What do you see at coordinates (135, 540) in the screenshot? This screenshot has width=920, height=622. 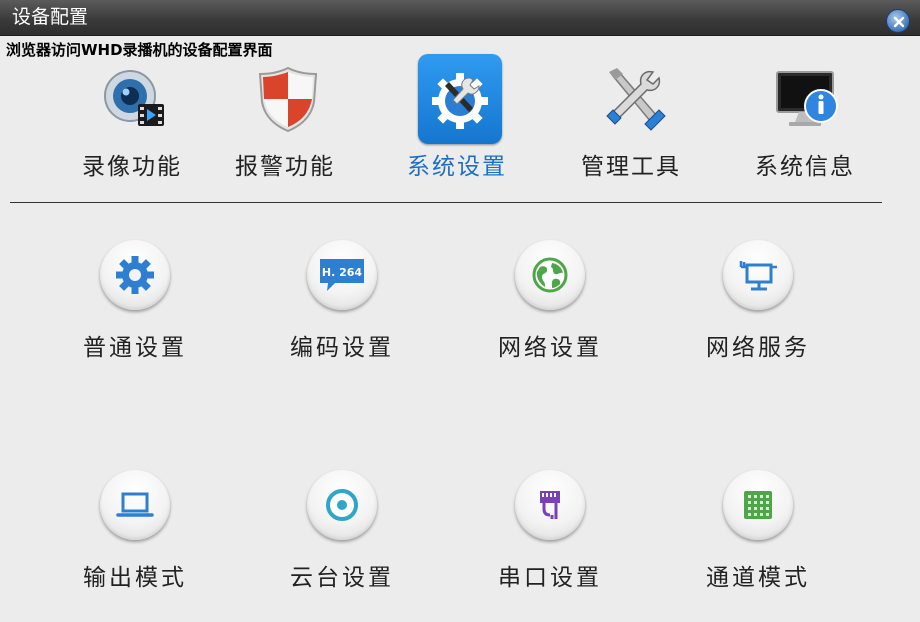 I see `output-mode-button: 输出模式` at bounding box center [135, 540].